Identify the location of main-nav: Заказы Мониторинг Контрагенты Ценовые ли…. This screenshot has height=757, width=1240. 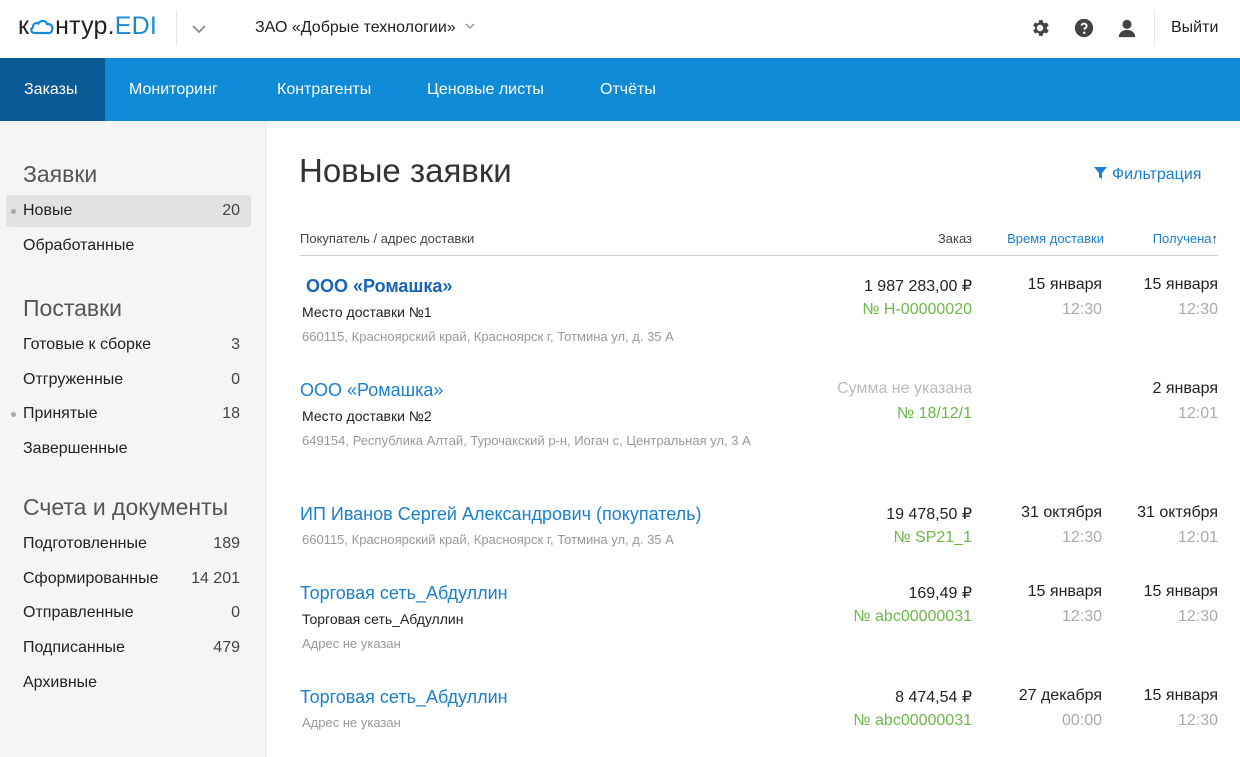
(620, 89).